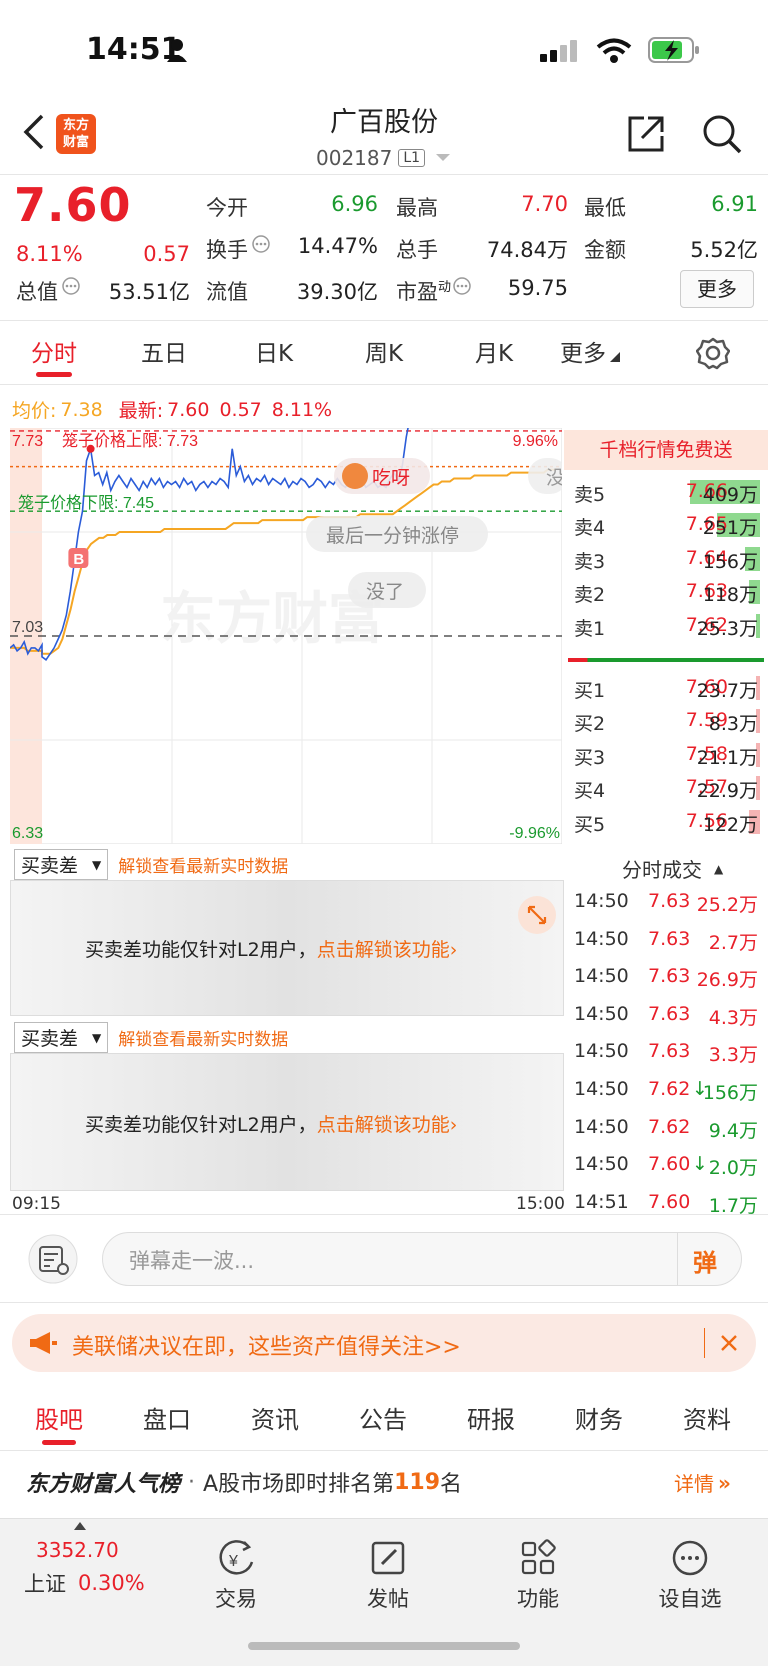 This screenshot has height=1666, width=768. Describe the element at coordinates (266, 1347) in the screenshot. I see `banner-text: 美联储决议在即，这些资产值得关注>>` at that location.